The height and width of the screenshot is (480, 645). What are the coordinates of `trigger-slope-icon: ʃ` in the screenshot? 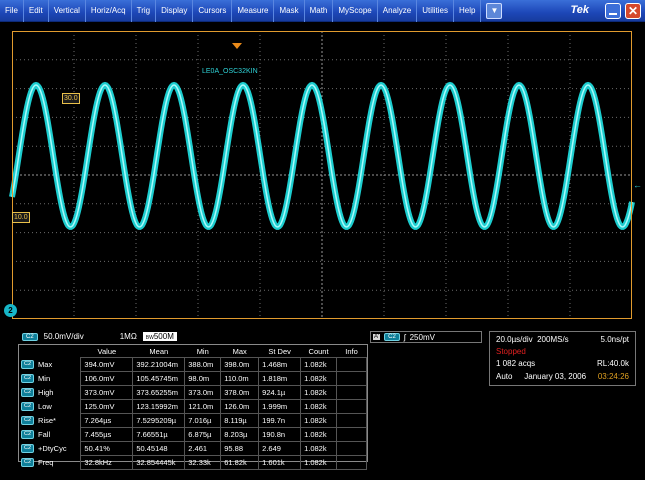 It's located at (404, 337).